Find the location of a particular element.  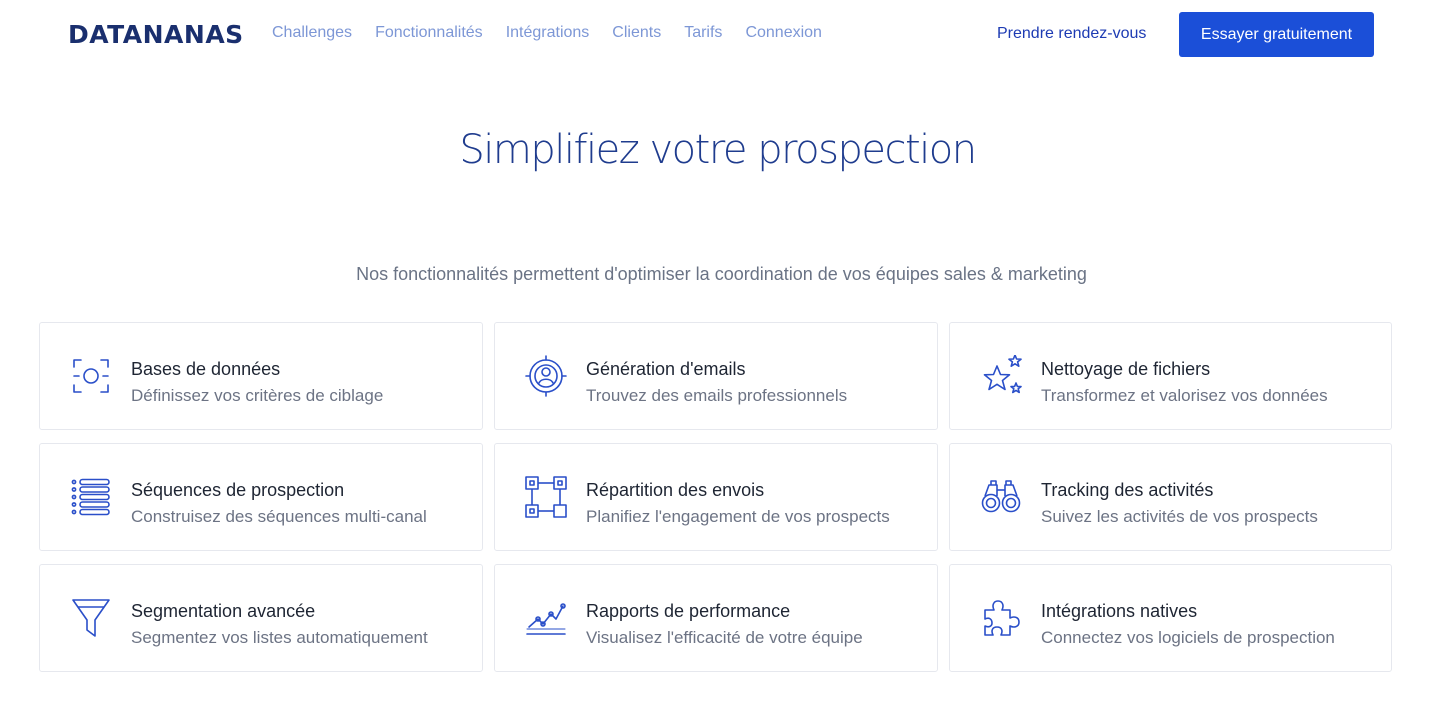

feature-description: Segmentez vos listes automatiquement is located at coordinates (279, 637).